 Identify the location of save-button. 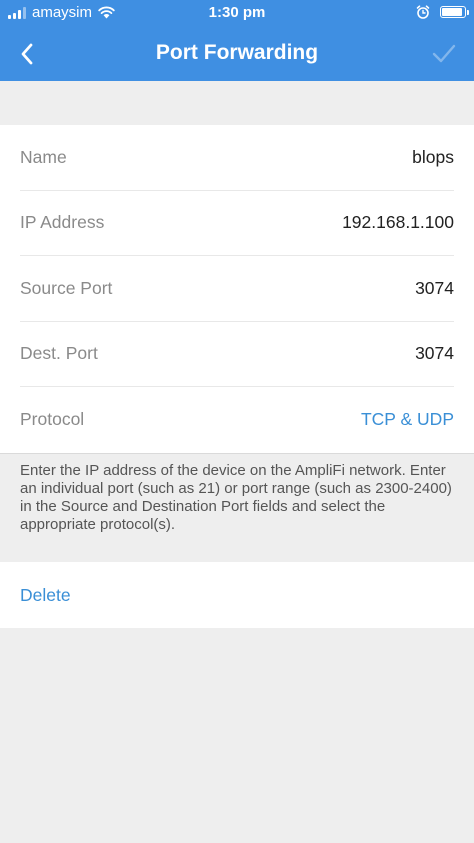
(444, 54).